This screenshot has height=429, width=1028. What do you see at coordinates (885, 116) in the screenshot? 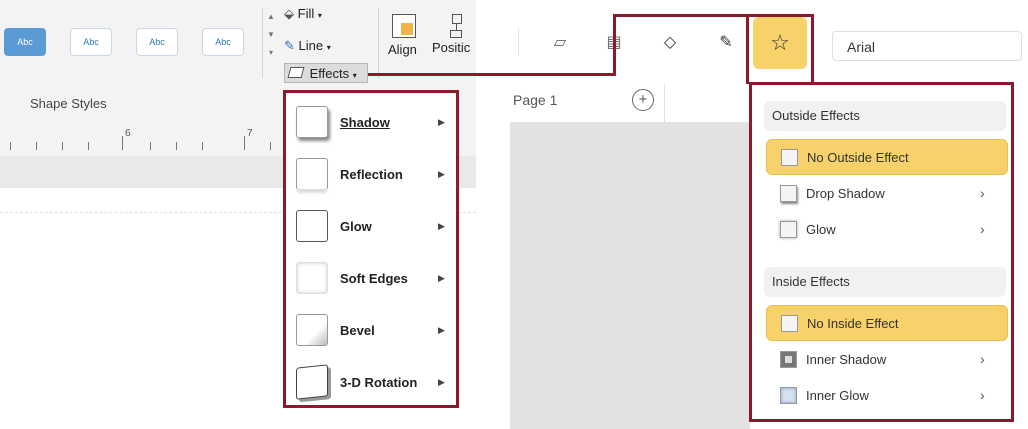
I see `outside-effects-header: Outside Effects` at bounding box center [885, 116].